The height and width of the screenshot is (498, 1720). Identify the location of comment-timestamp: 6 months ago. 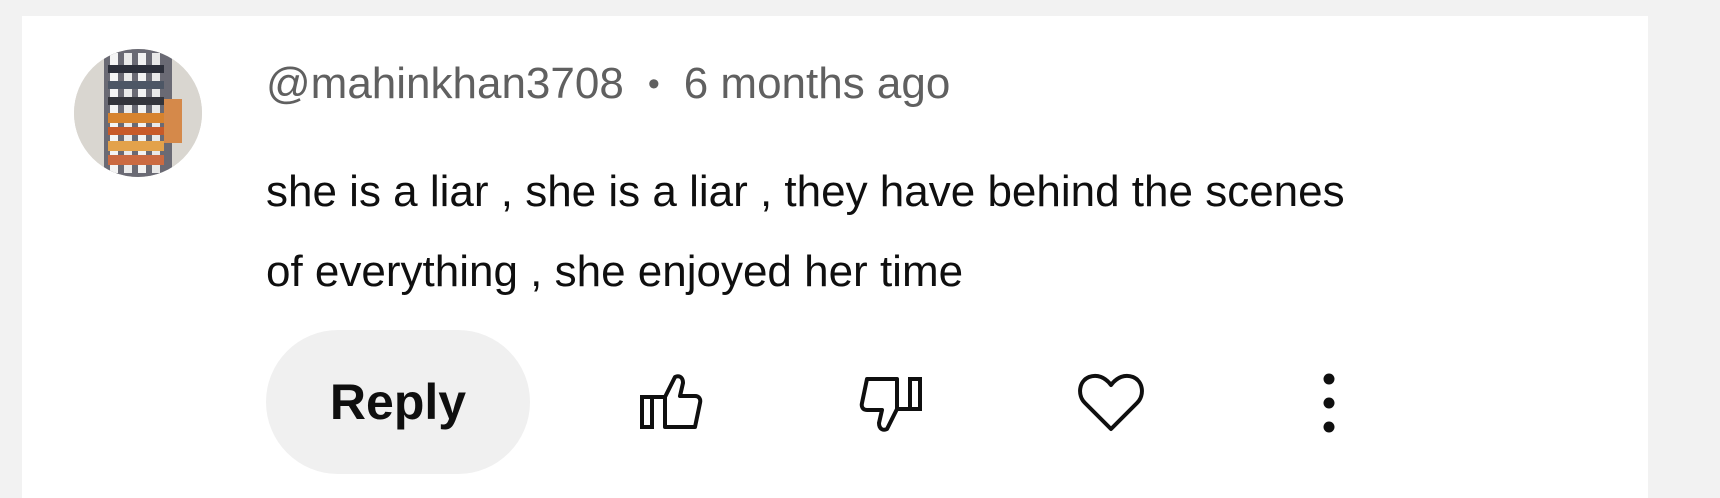
(817, 84).